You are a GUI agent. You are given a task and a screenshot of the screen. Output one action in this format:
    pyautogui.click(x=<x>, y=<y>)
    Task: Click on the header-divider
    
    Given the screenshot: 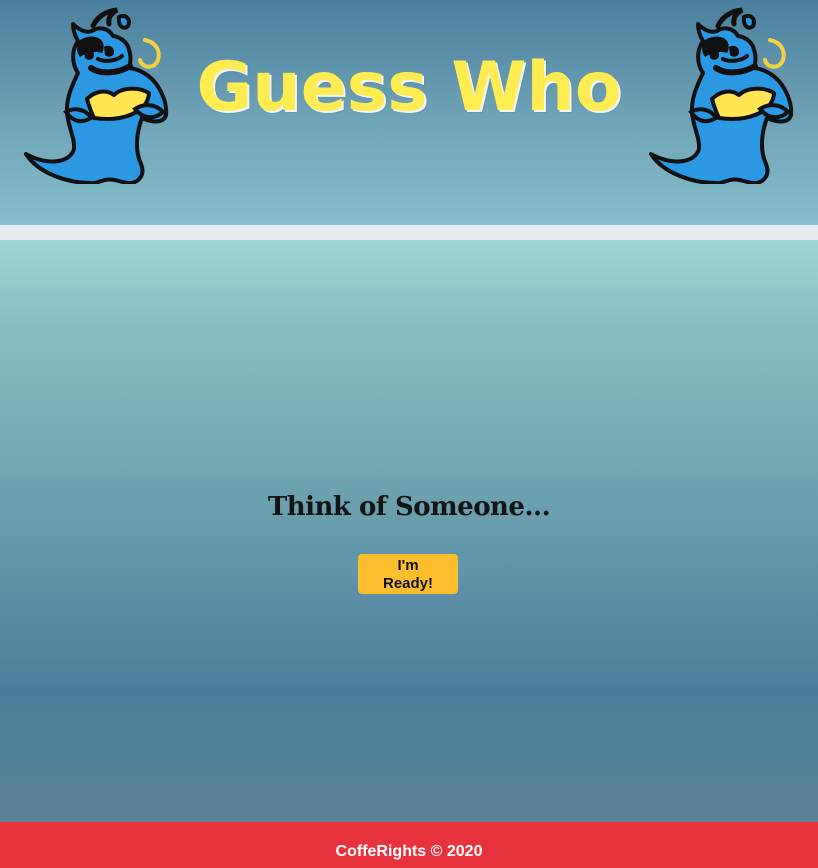 What is the action you would take?
    pyautogui.click(x=409, y=232)
    